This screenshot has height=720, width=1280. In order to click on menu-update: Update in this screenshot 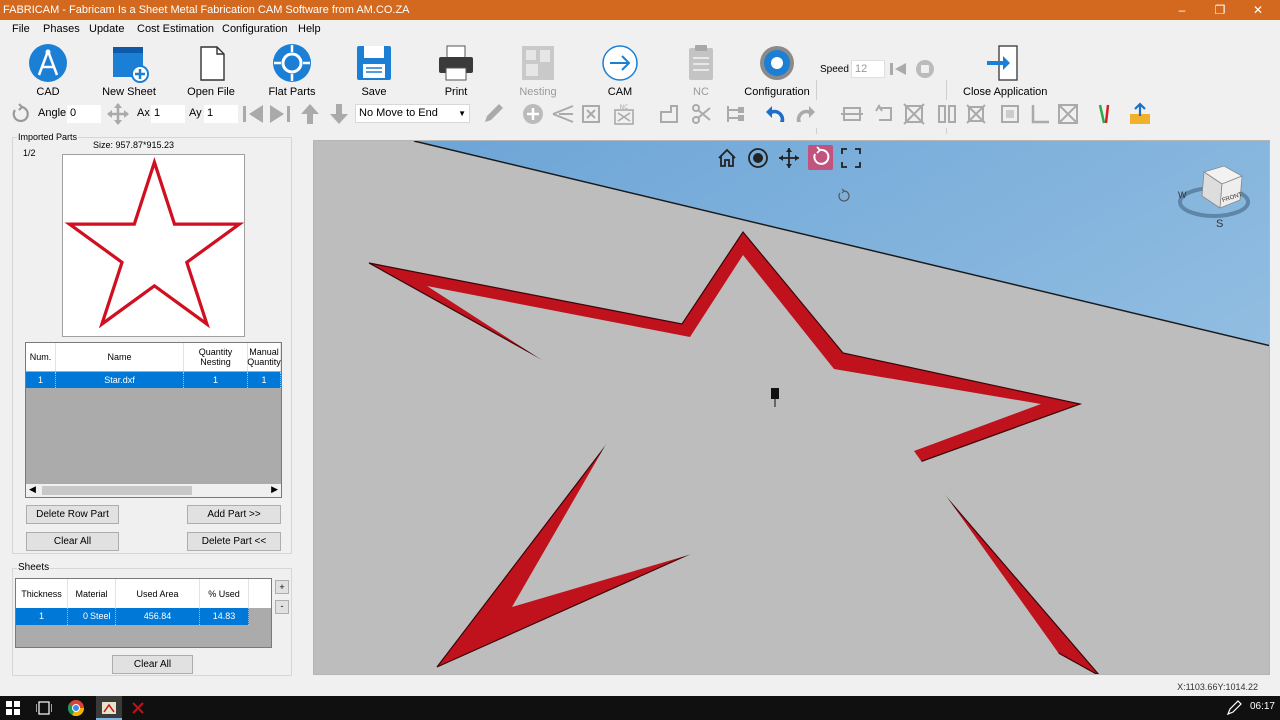, I will do `click(106, 29)`.